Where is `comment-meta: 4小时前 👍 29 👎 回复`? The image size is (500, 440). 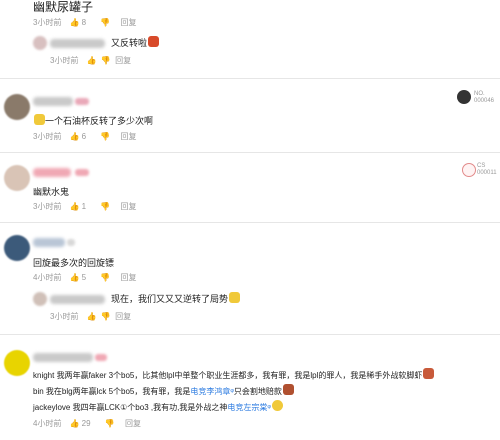
comment-meta: 4小时前 👍 29 👎 回复 is located at coordinates (90, 424).